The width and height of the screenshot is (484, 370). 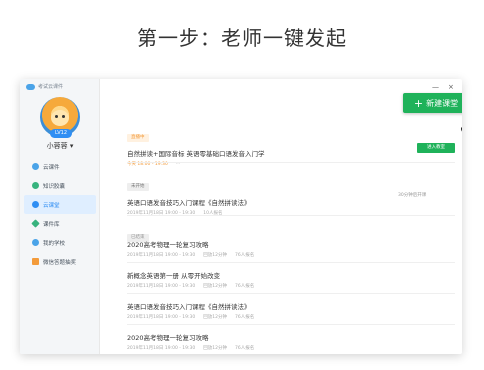 What do you see at coordinates (51, 87) in the screenshot?
I see `app-brand-label: 考试云课件` at bounding box center [51, 87].